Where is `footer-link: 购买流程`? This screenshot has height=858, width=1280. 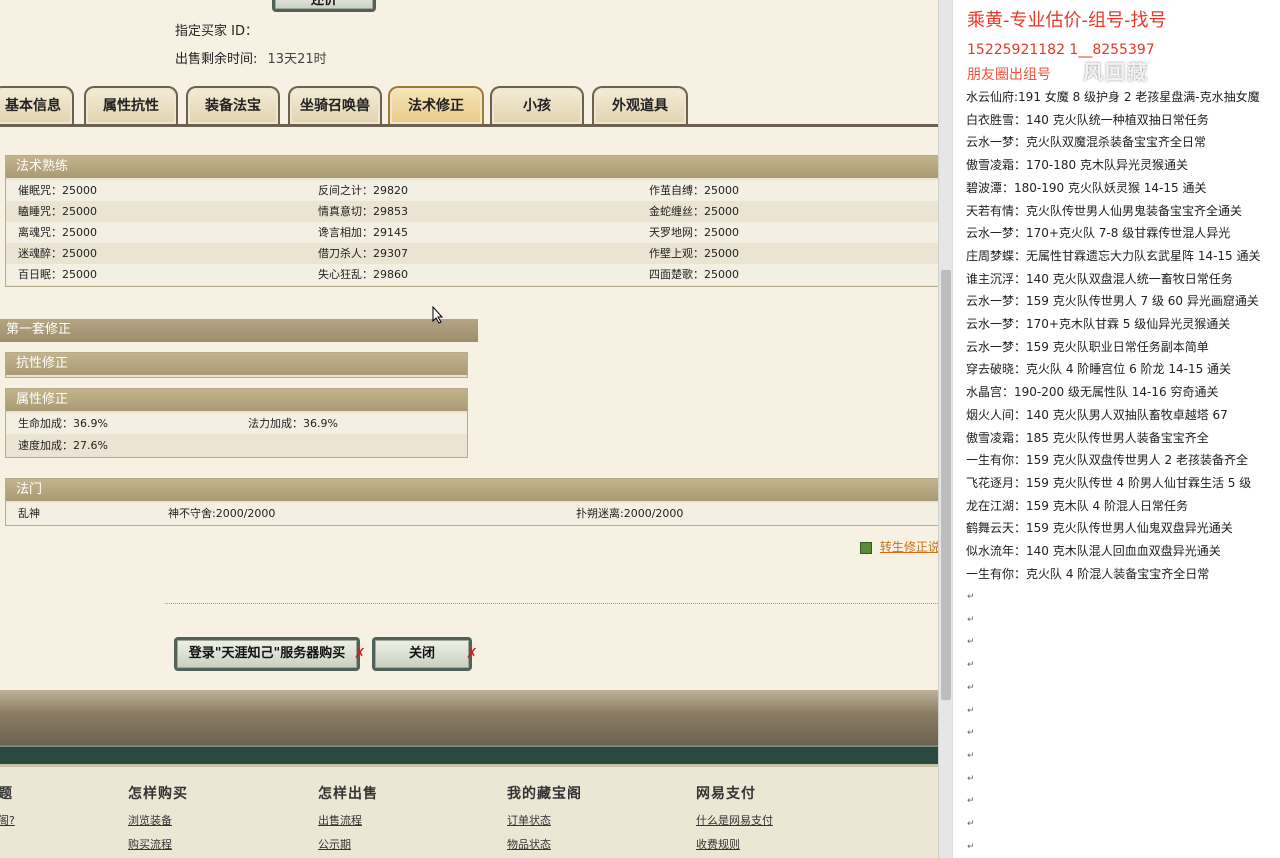 footer-link: 购买流程 is located at coordinates (150, 844).